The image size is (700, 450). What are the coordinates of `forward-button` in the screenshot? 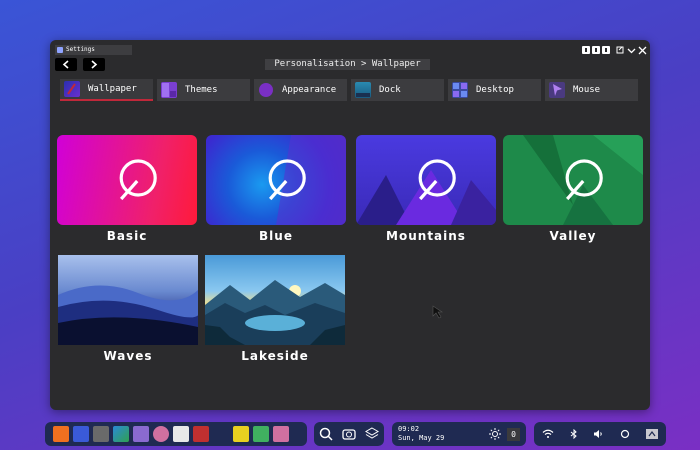 It's located at (94, 64).